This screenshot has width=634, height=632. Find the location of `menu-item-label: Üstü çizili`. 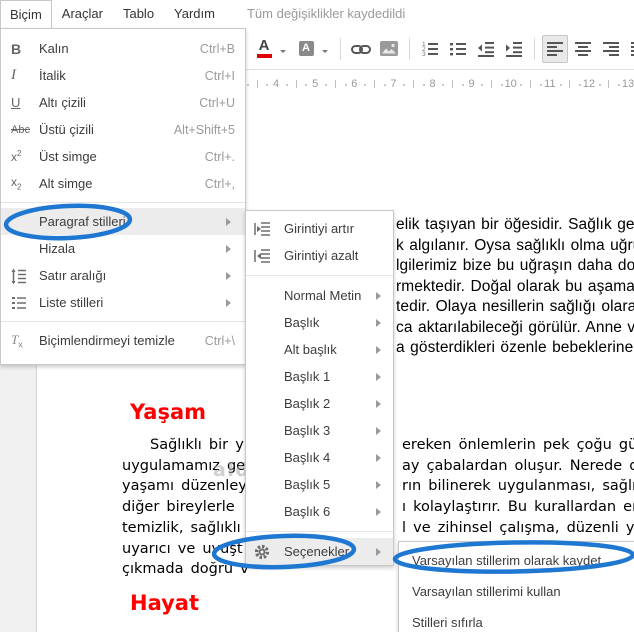

menu-item-label: Üstü çizili is located at coordinates (66, 129).